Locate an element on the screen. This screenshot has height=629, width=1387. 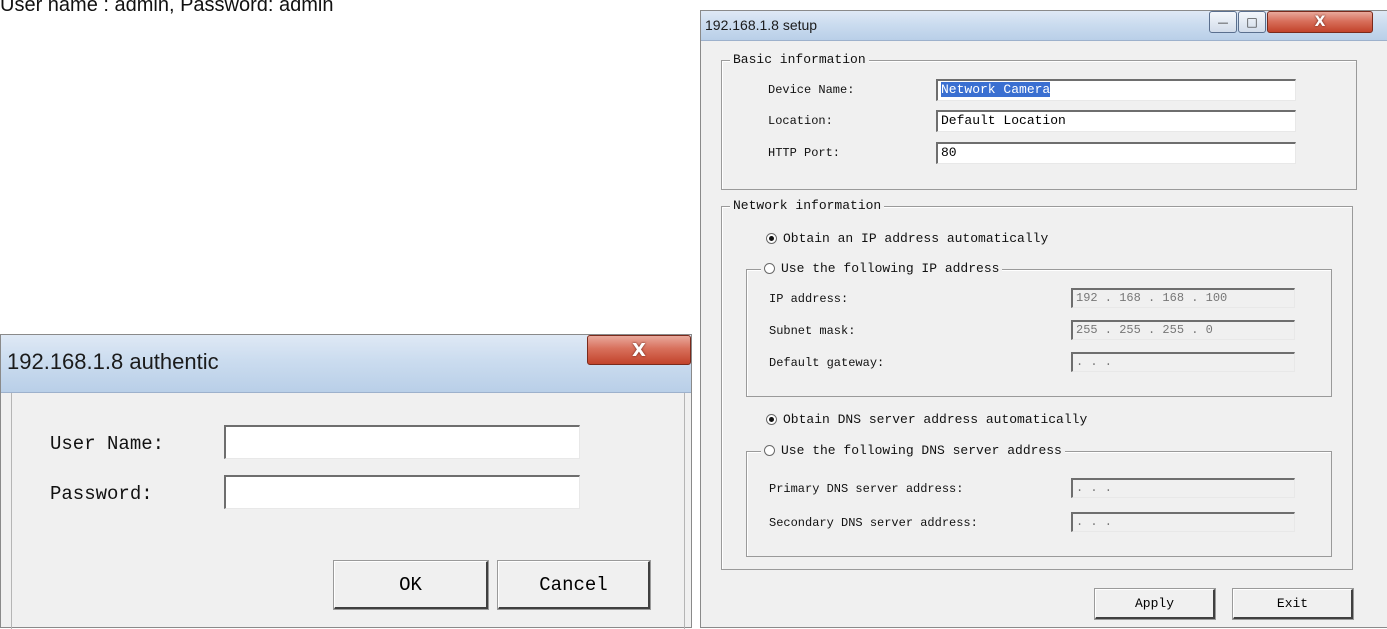
default-gateway-input: . . . is located at coordinates (1183, 362).